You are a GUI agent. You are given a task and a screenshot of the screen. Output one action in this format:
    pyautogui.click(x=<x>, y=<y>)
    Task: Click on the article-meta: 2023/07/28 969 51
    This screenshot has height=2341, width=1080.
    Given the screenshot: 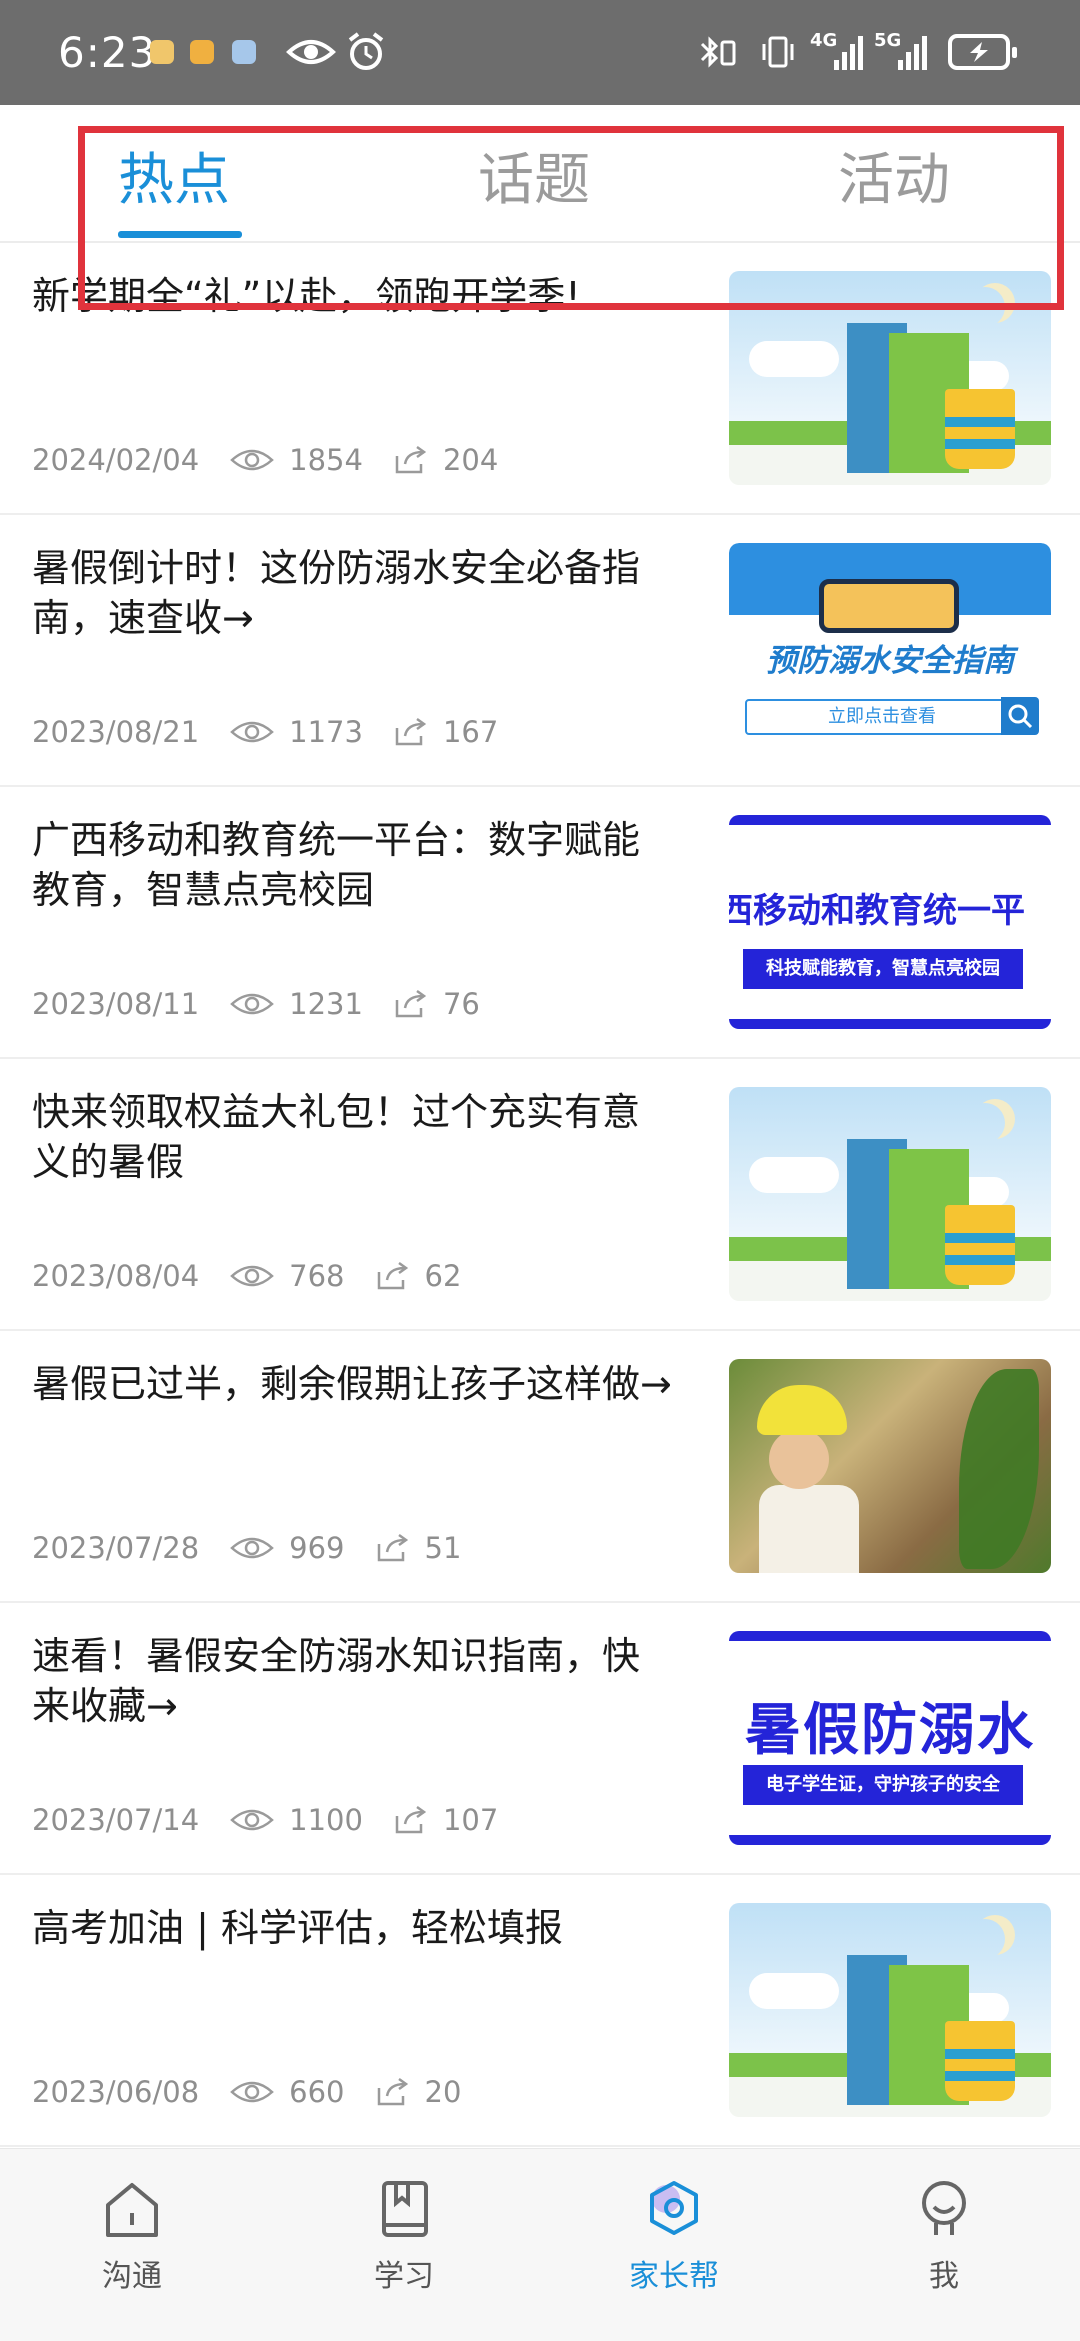 What is the action you would take?
    pyautogui.click(x=246, y=1548)
    